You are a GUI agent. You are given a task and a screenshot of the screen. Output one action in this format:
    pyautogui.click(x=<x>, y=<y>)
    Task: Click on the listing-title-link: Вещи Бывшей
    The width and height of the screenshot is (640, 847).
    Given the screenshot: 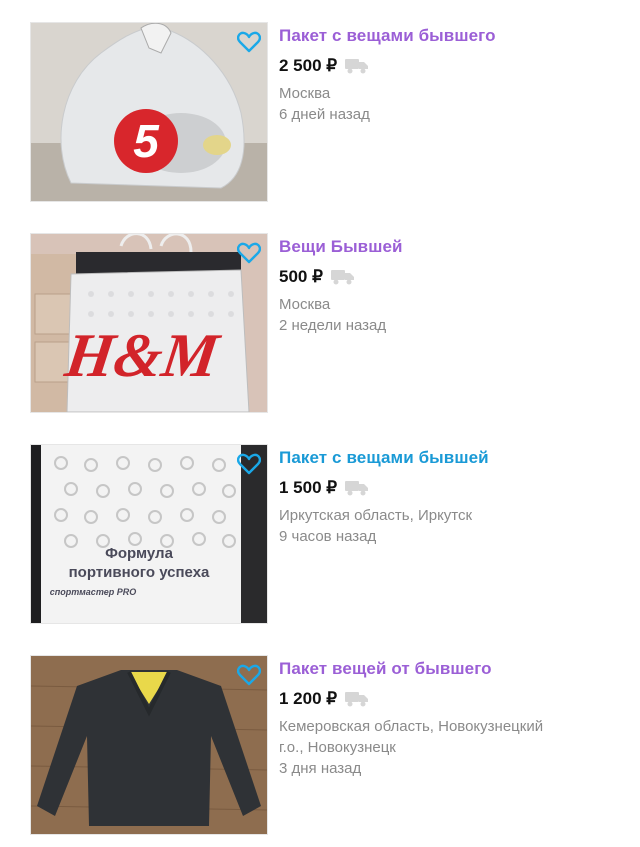 What is the action you would take?
    pyautogui.click(x=449, y=247)
    